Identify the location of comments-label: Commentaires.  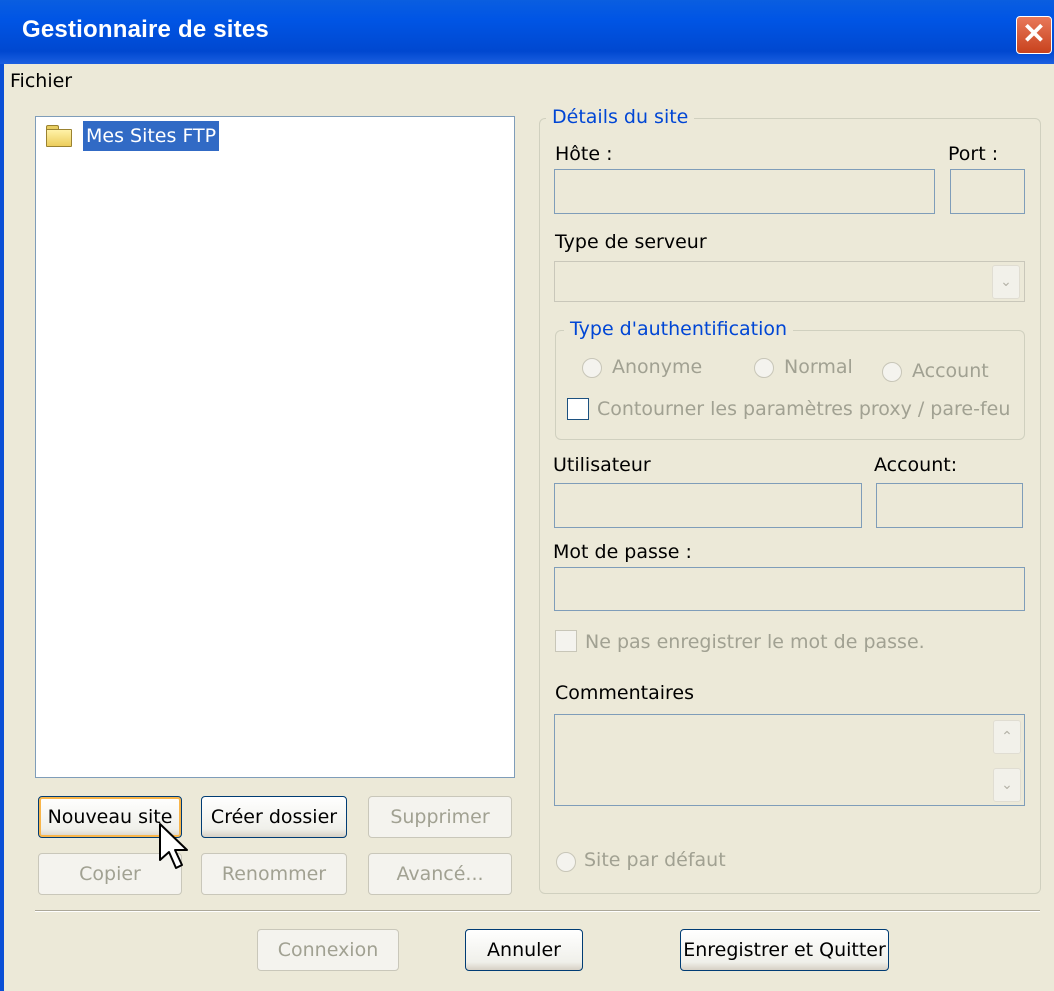
(624, 693).